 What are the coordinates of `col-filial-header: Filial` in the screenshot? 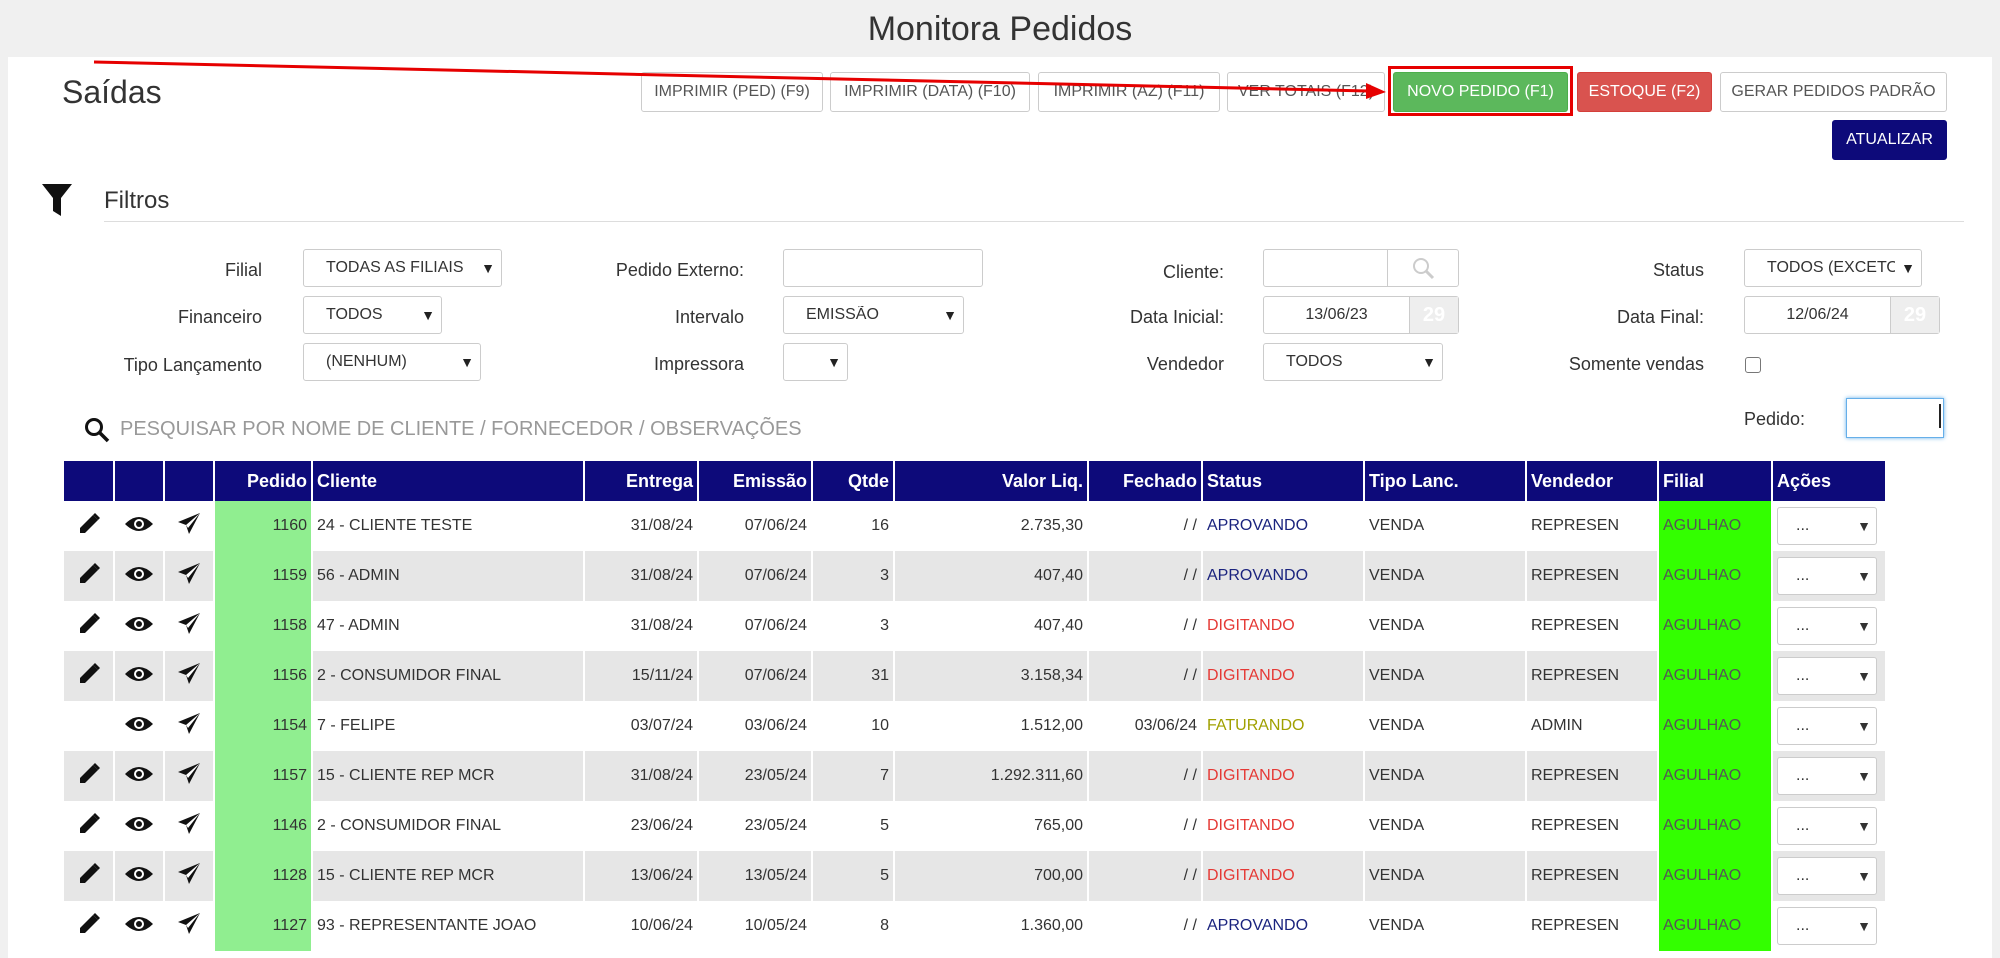 It's located at (1715, 481).